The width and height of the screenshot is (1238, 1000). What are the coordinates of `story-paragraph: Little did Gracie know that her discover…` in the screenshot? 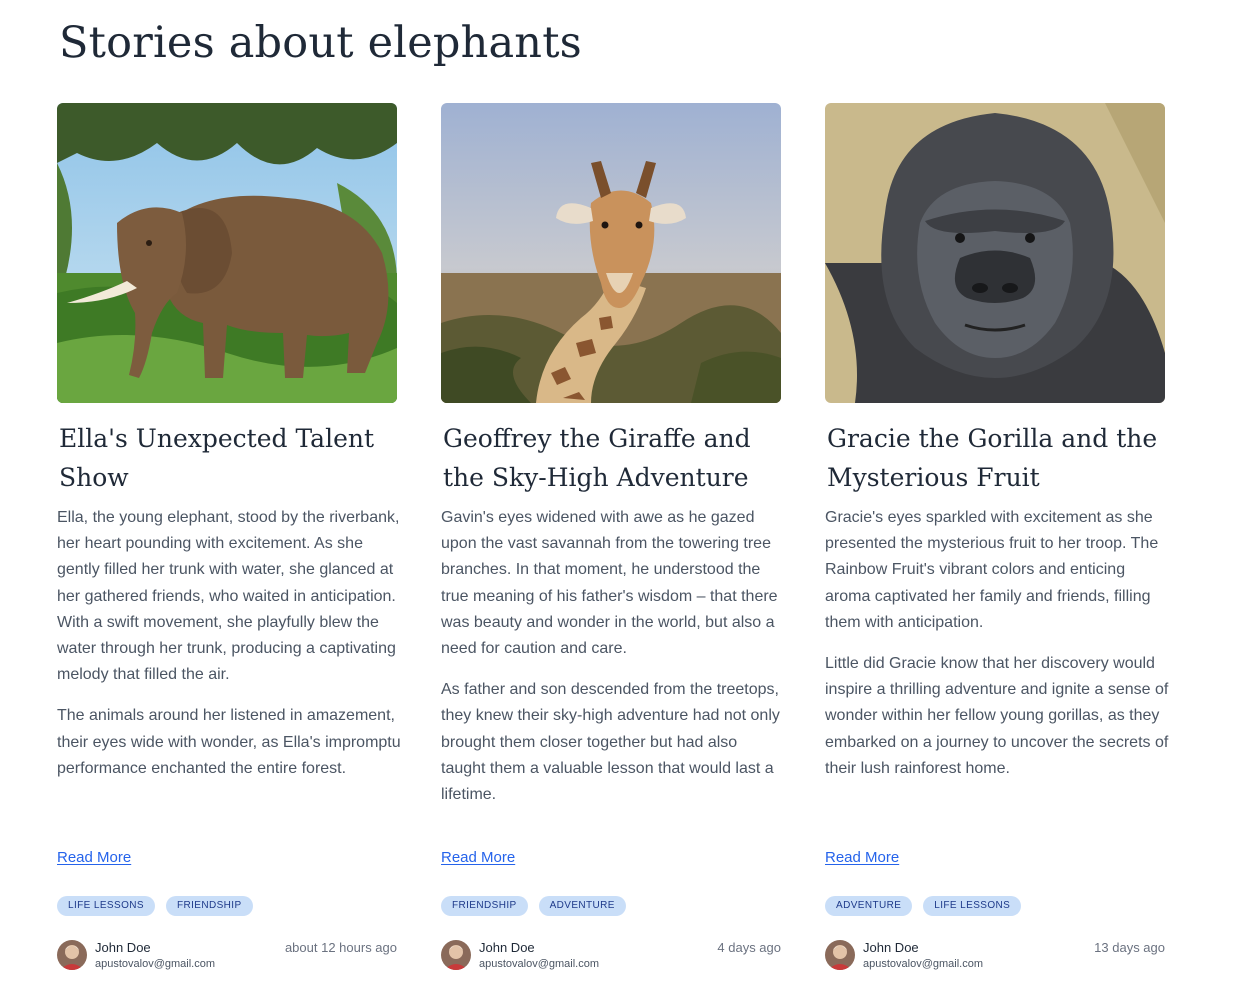 It's located at (997, 716).